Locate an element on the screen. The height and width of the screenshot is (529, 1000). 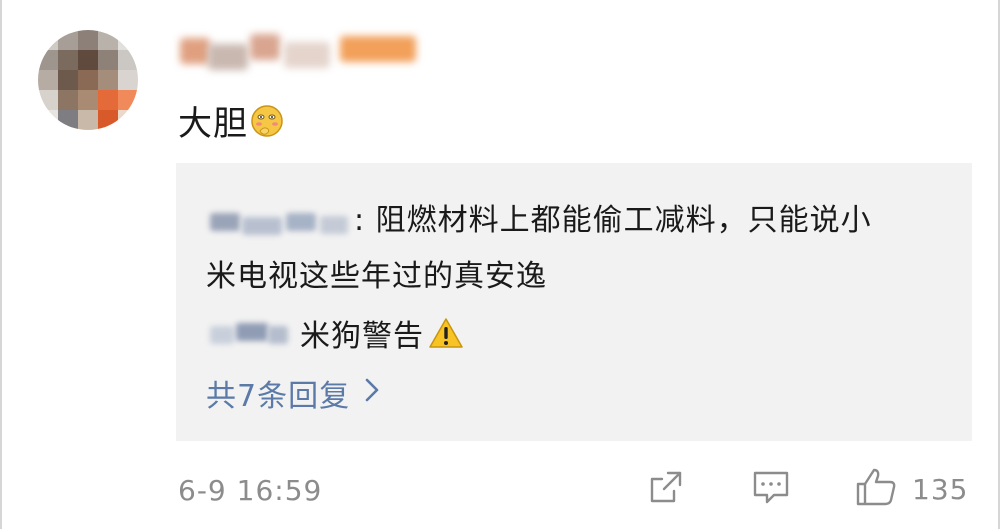
comment-body: 大胆 is located at coordinates (213, 124).